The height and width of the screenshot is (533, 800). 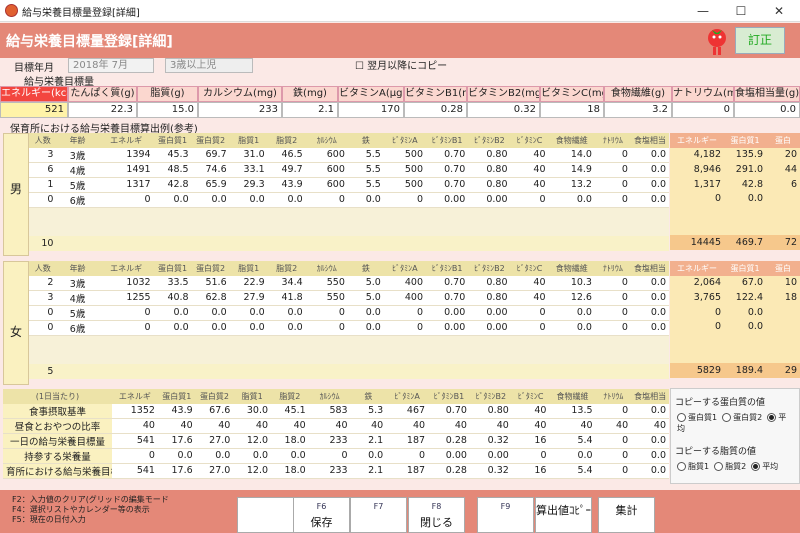 I want to click on nutrient-value-field: 233, so click(x=240, y=110).